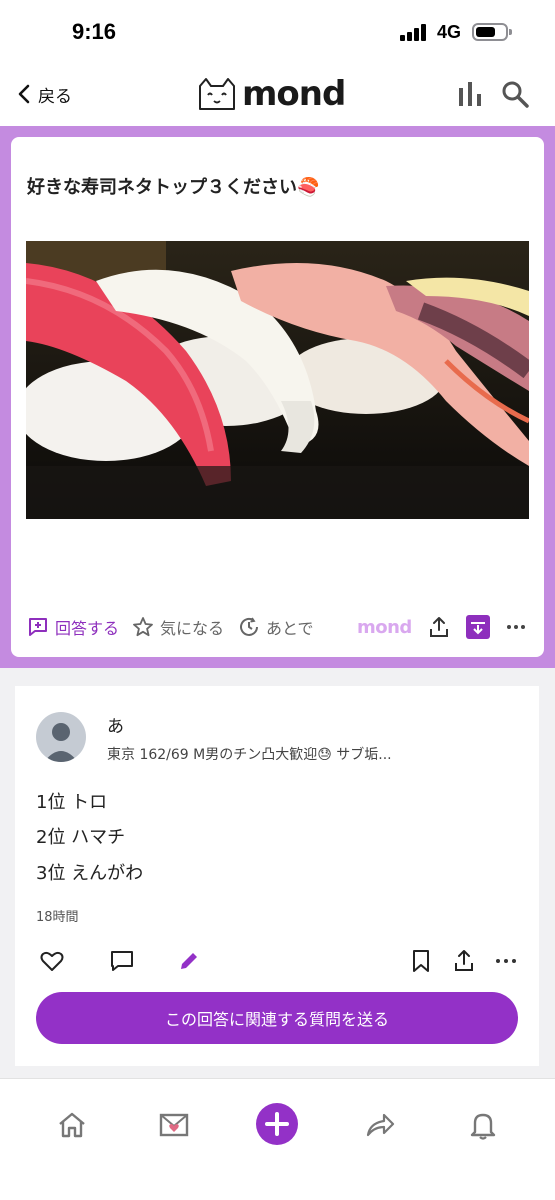 The height and width of the screenshot is (1200, 555). I want to click on answer-icon, so click(38, 627).